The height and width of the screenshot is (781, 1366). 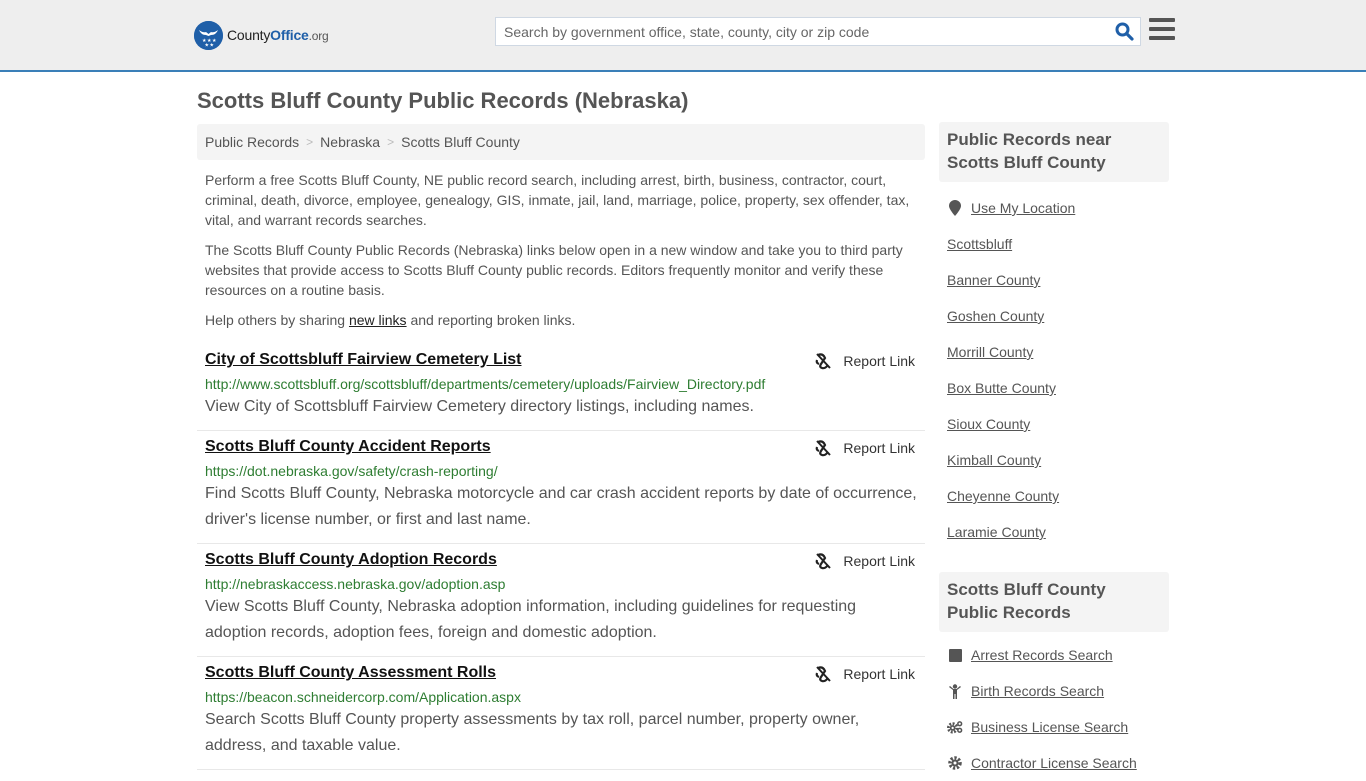 What do you see at coordinates (1023, 208) in the screenshot?
I see `use-my-location-link: Use My Location` at bounding box center [1023, 208].